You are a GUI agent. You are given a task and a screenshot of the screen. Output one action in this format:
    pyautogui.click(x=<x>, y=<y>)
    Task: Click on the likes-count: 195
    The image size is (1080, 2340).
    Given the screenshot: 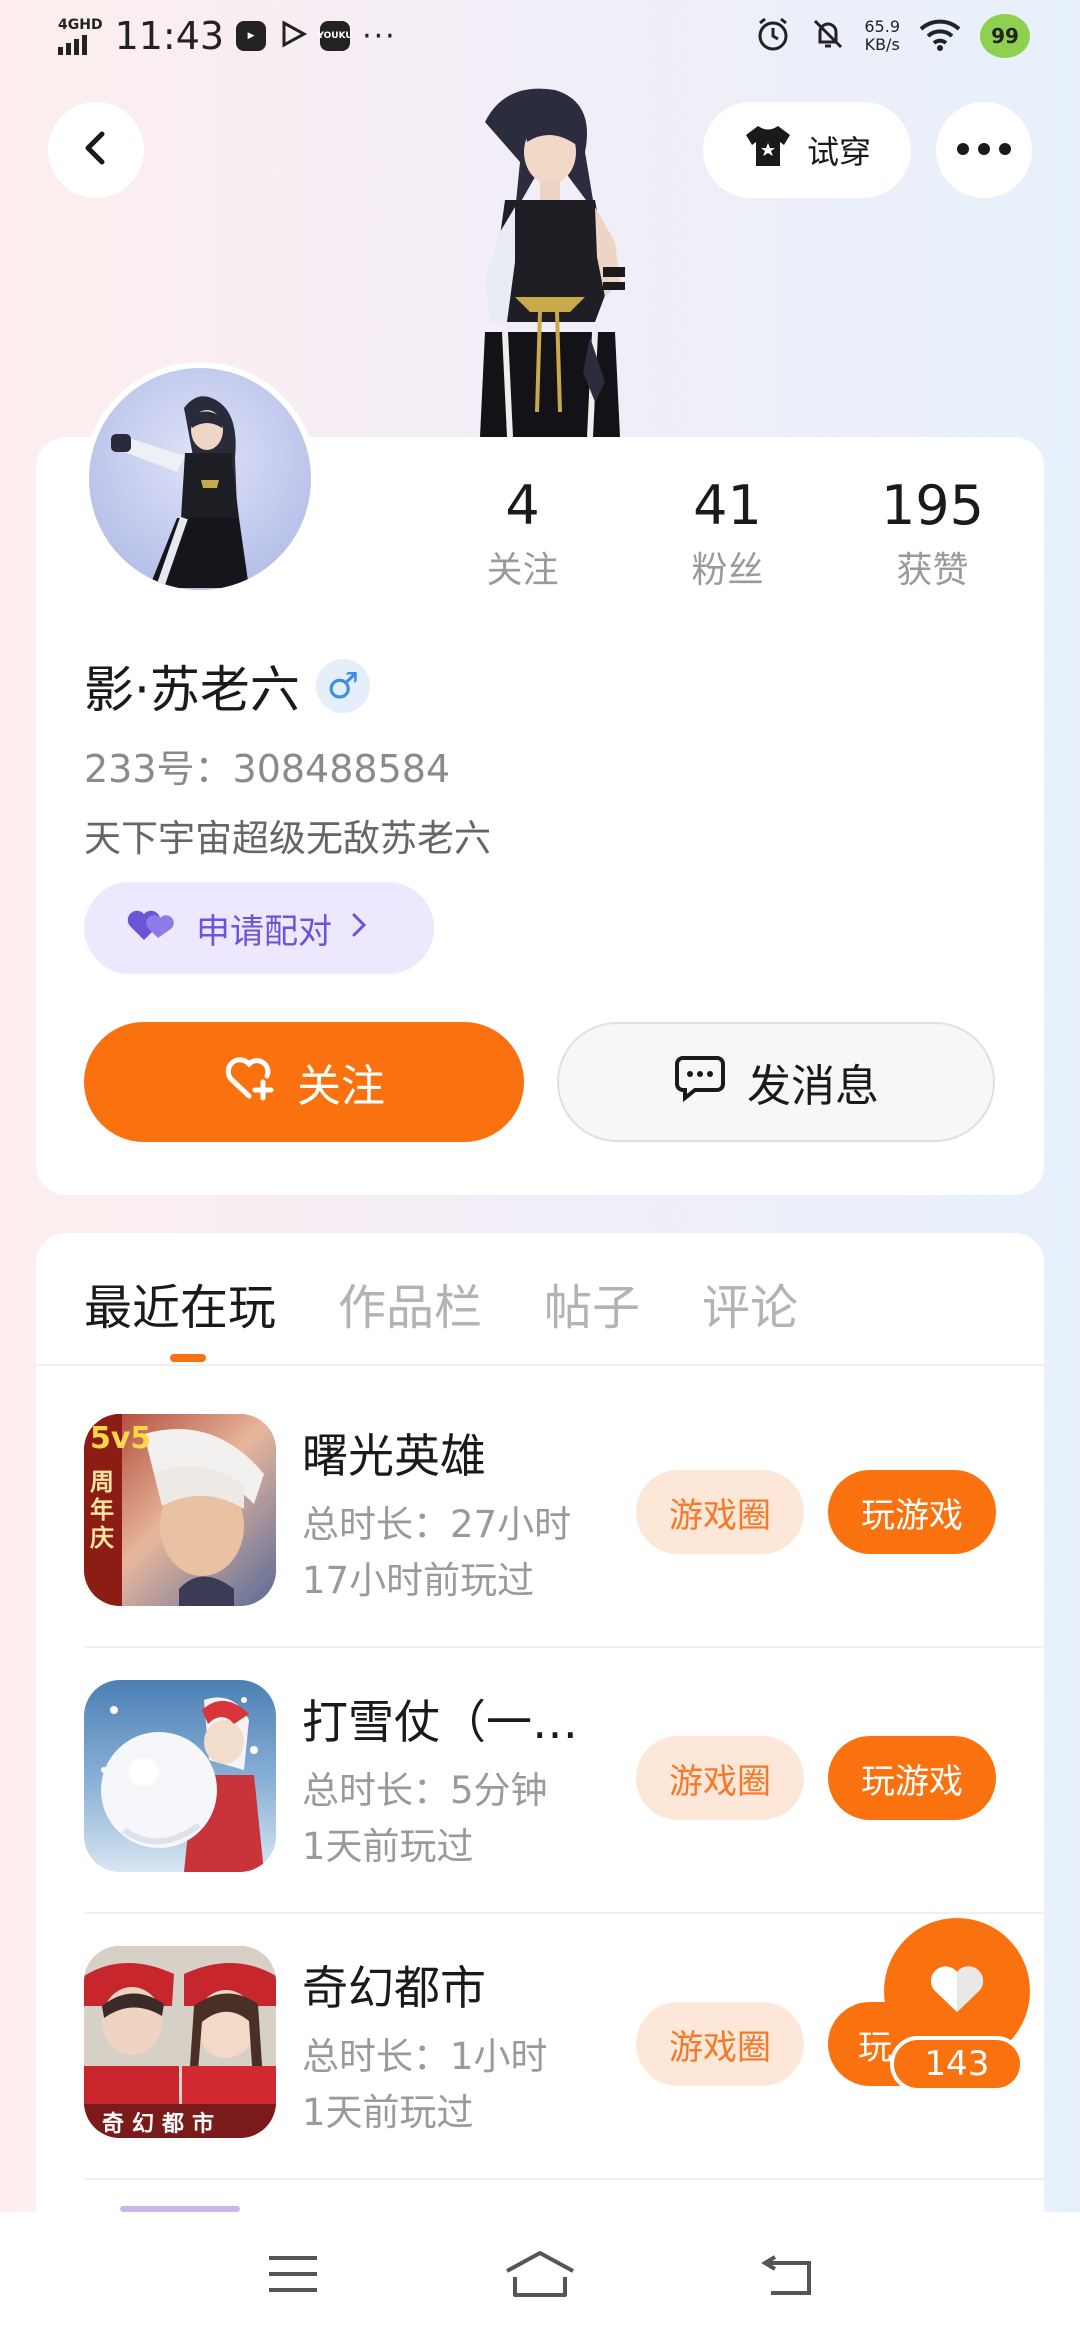 What is the action you would take?
    pyautogui.click(x=932, y=505)
    